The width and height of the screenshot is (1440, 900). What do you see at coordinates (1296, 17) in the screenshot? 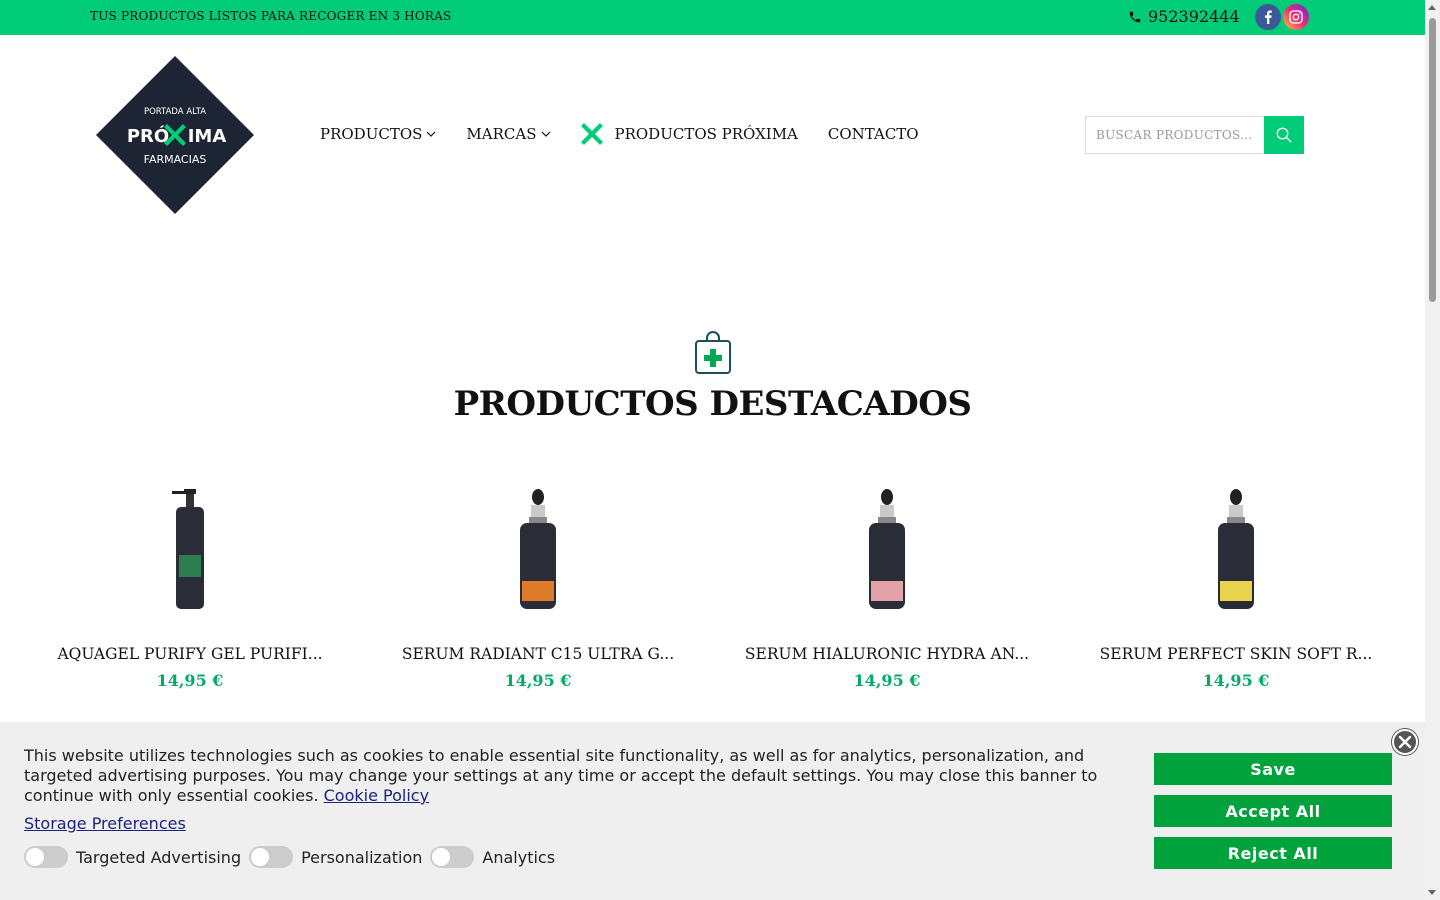
I see `instagram-icon` at bounding box center [1296, 17].